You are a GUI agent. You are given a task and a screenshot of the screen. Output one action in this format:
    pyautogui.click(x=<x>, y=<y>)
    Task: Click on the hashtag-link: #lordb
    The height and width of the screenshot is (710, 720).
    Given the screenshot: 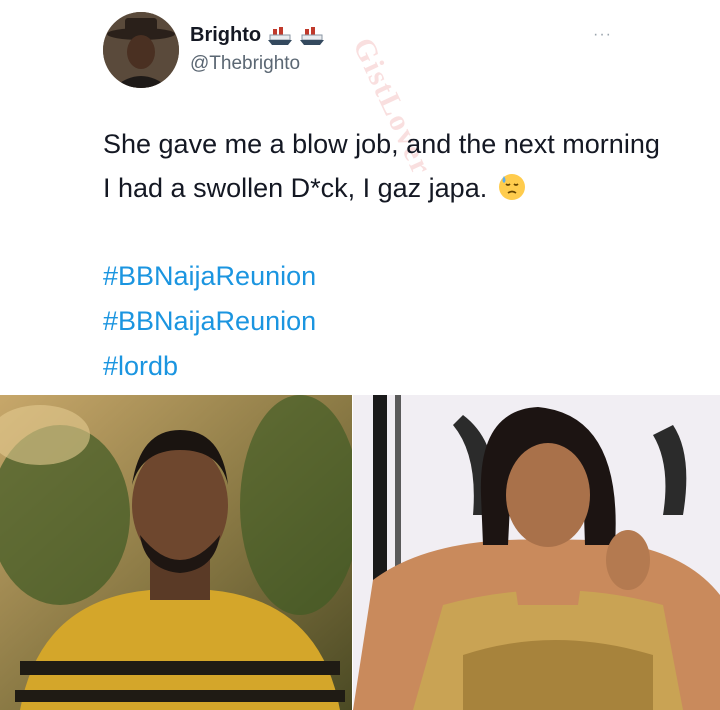 What is the action you would take?
    pyautogui.click(x=209, y=366)
    